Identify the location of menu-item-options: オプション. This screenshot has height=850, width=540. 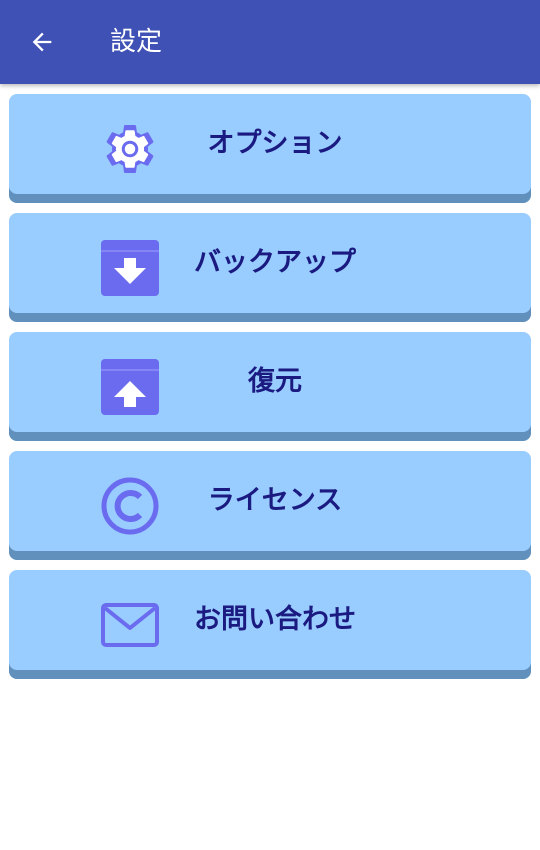
(270, 148).